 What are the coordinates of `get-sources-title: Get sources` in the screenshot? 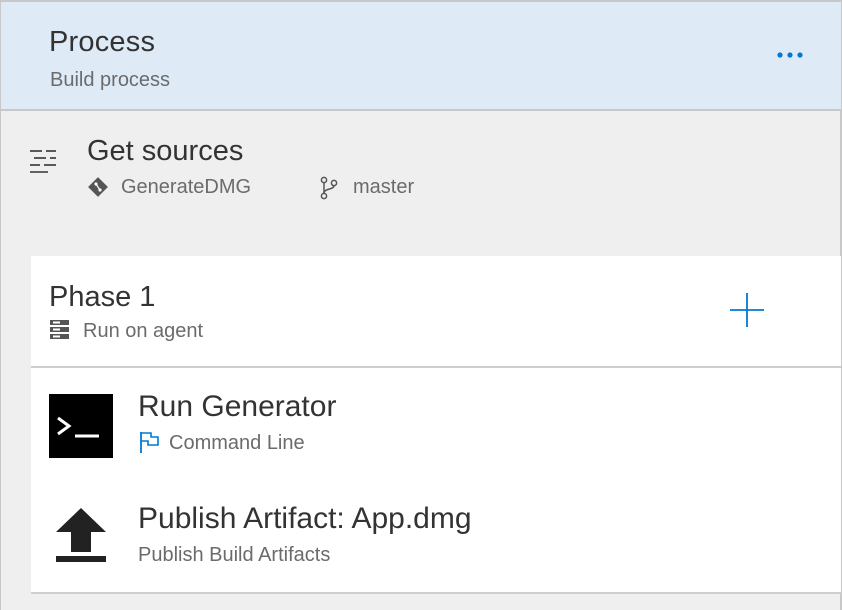 It's located at (165, 151).